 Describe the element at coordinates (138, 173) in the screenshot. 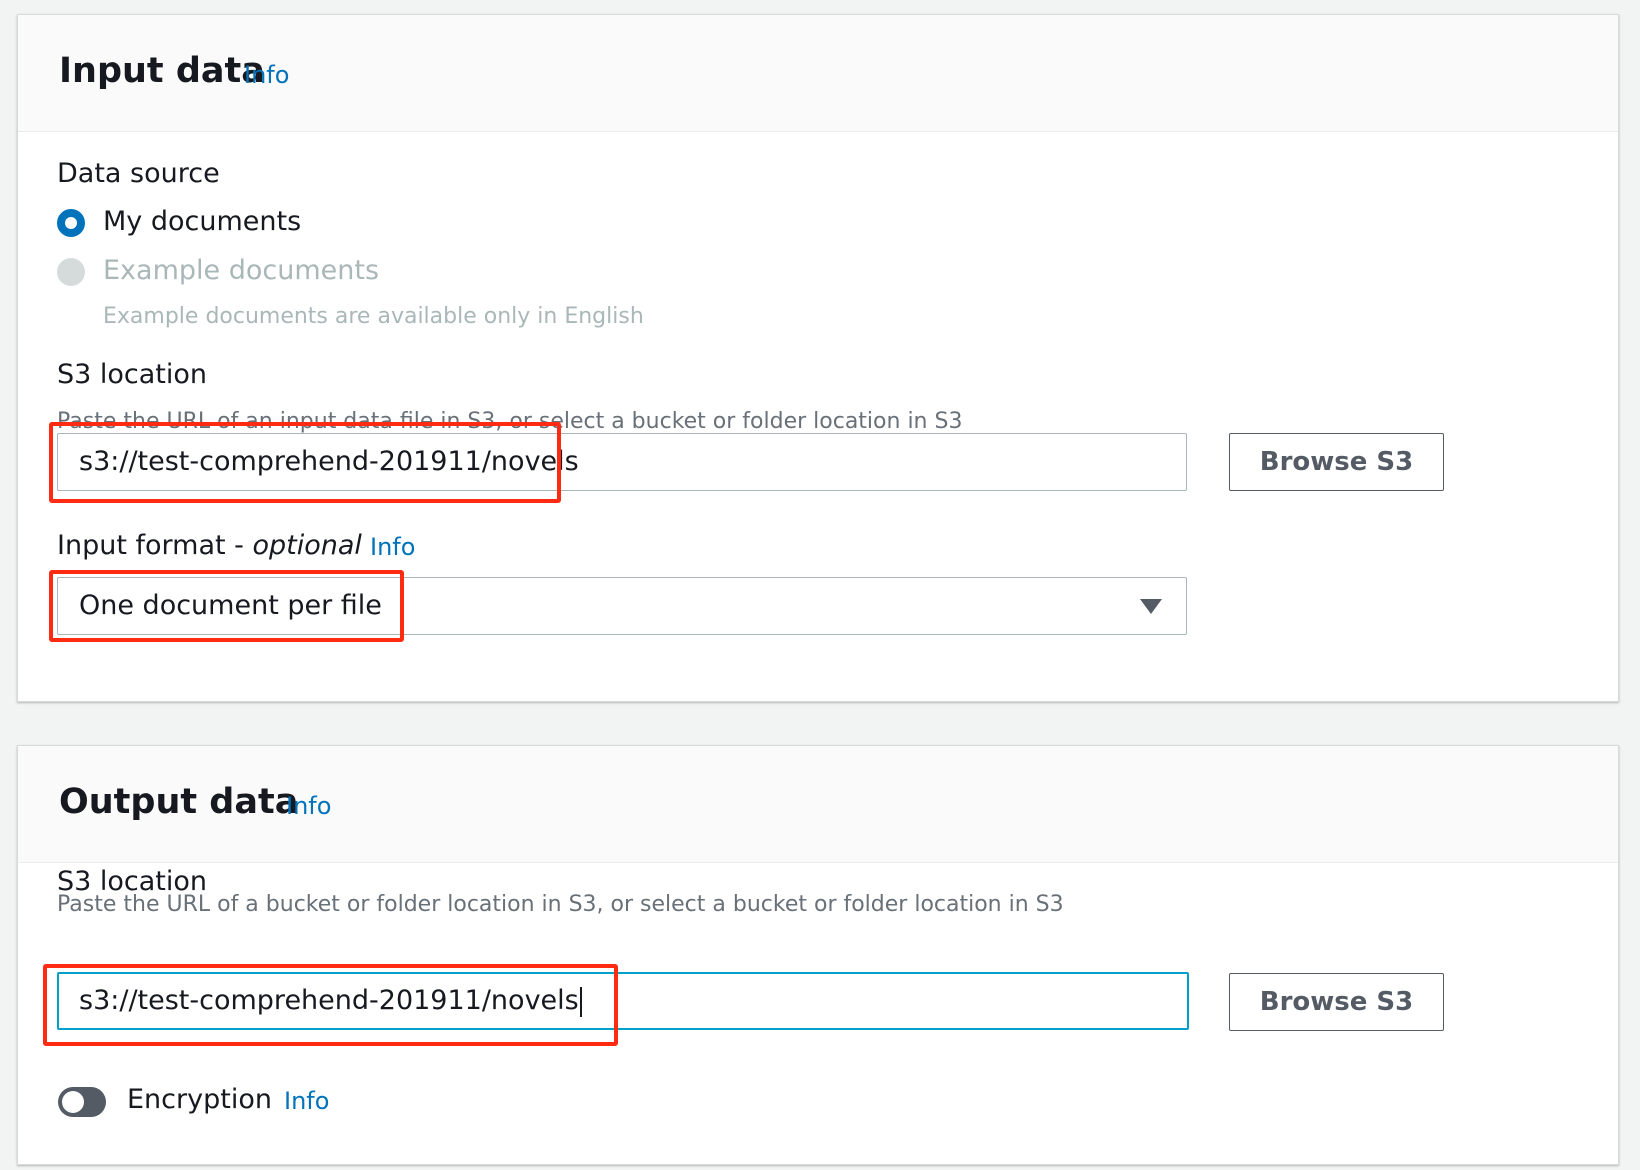

I see `data-source-label: Data source` at that location.